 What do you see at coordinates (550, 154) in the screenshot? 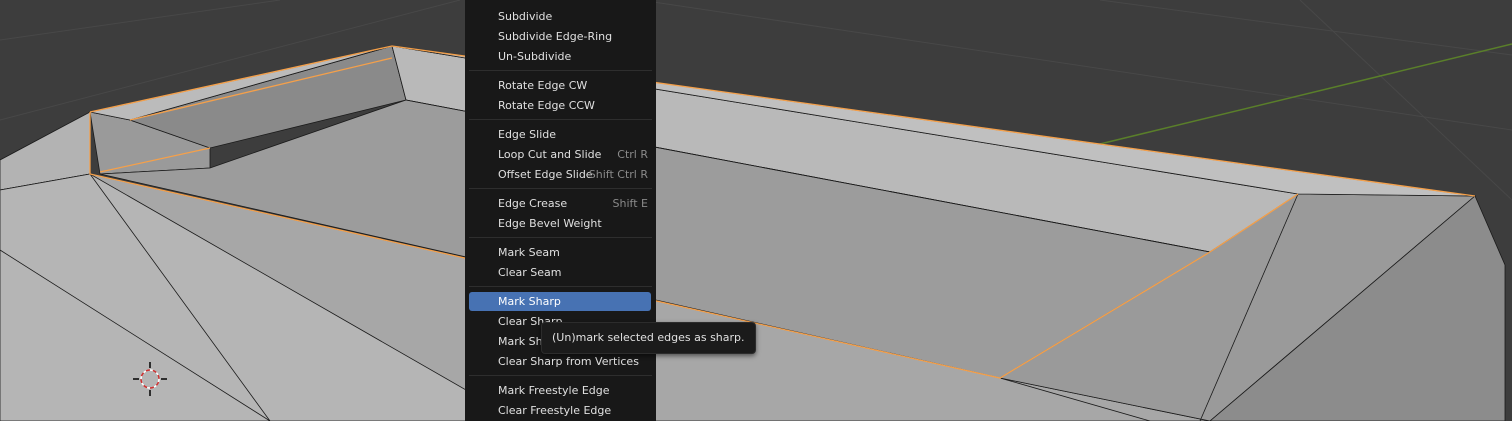
I see `menu-item-label: Loop Cut and Slide` at bounding box center [550, 154].